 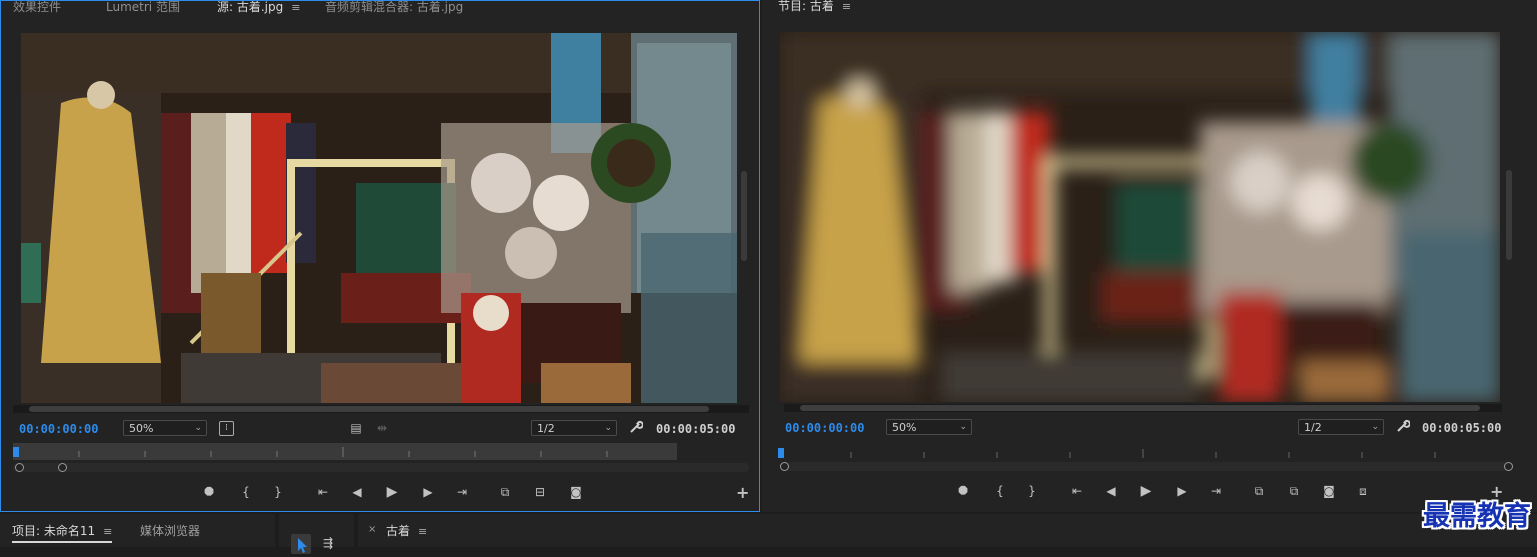 I want to click on tab-audio-clip-mixer: 音频剪辑混合器: 古着.jpg, so click(x=394, y=7).